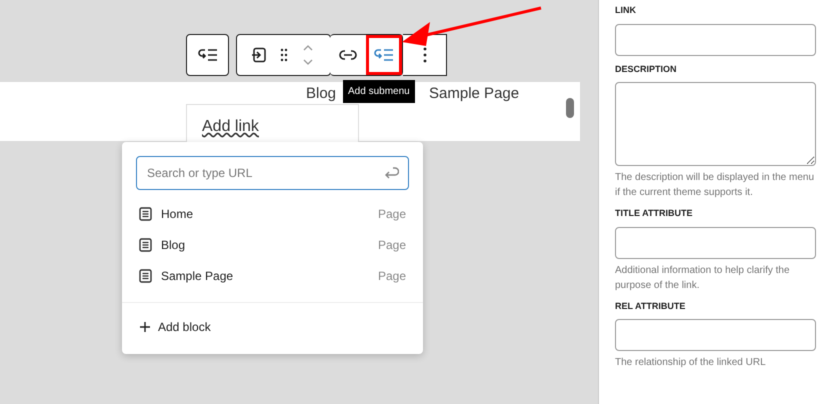 Image resolution: width=830 pixels, height=404 pixels. I want to click on enter-icon, so click(391, 173).